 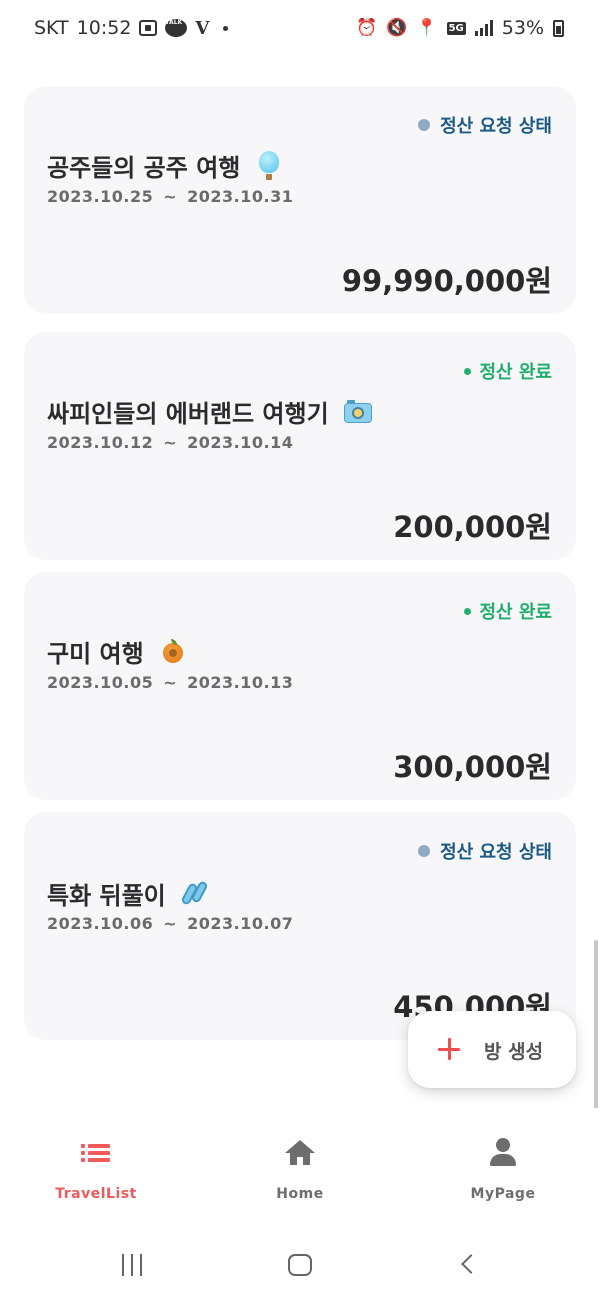 I want to click on trip-start-date: 2023.10.05, so click(x=100, y=682).